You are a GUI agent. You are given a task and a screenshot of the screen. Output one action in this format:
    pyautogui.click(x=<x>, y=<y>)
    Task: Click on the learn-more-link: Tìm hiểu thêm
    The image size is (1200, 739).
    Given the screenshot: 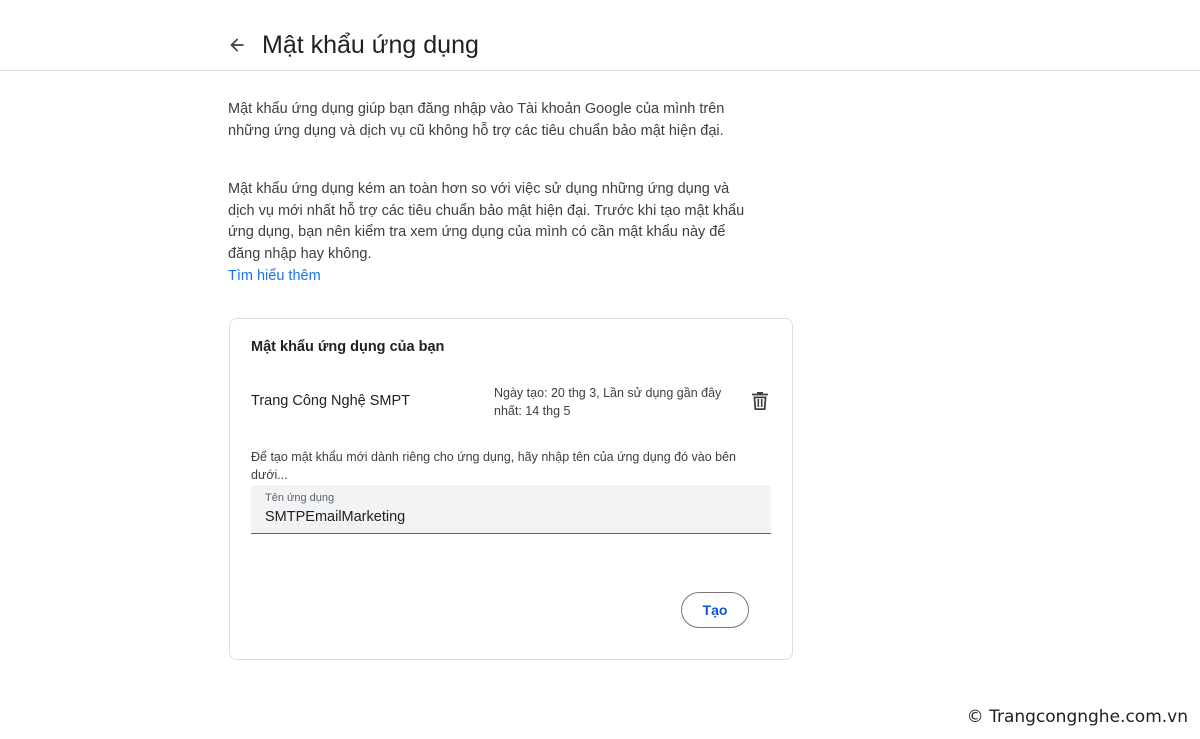 What is the action you would take?
    pyautogui.click(x=274, y=277)
    